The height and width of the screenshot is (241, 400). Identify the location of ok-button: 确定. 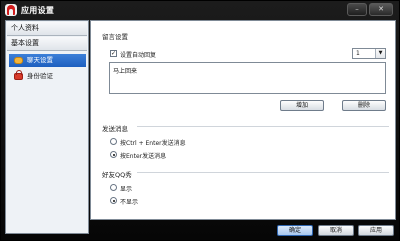
(295, 230).